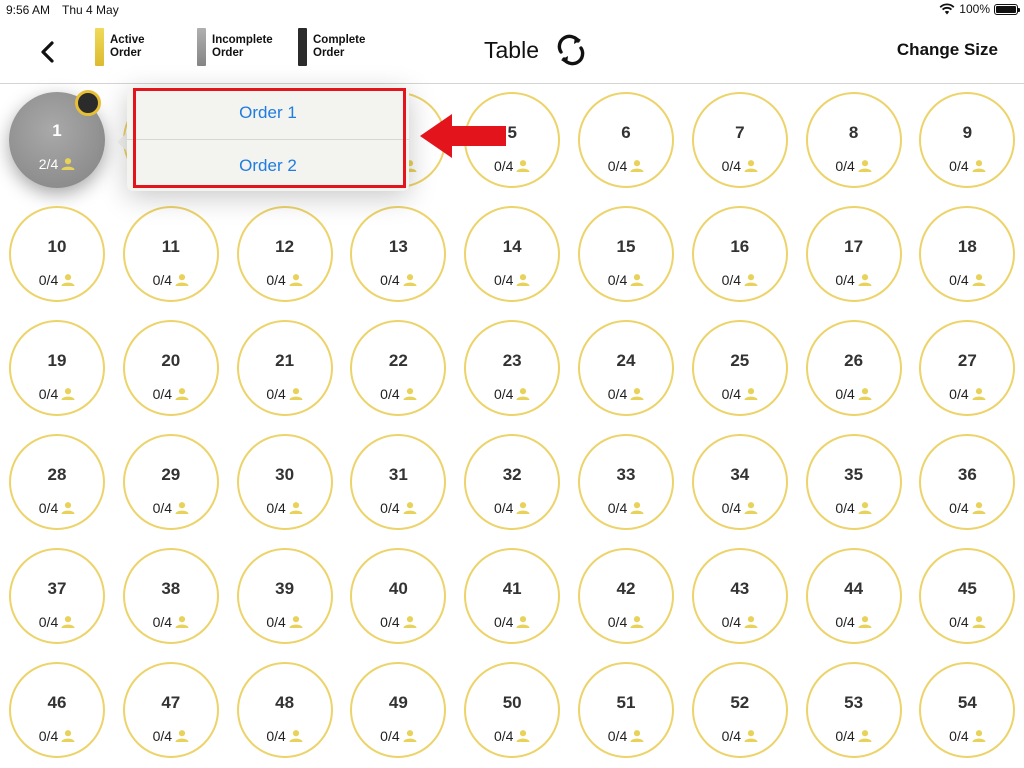 The width and height of the screenshot is (1024, 768). I want to click on table-number: 50, so click(512, 702).